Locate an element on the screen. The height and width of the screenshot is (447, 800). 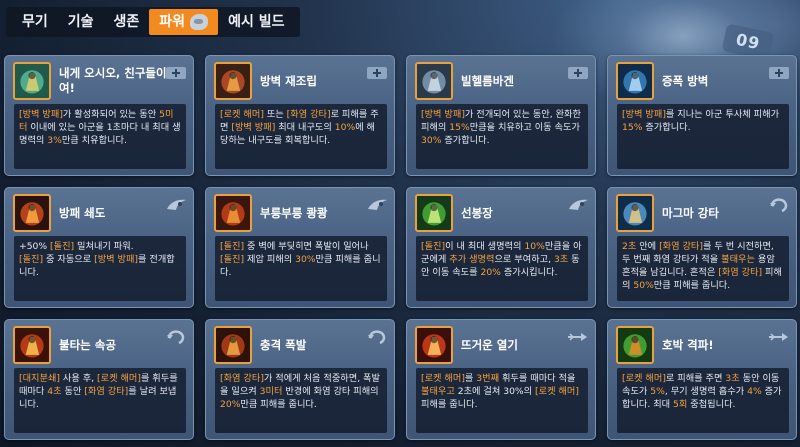
tab-power: 파워 is located at coordinates (184, 22).